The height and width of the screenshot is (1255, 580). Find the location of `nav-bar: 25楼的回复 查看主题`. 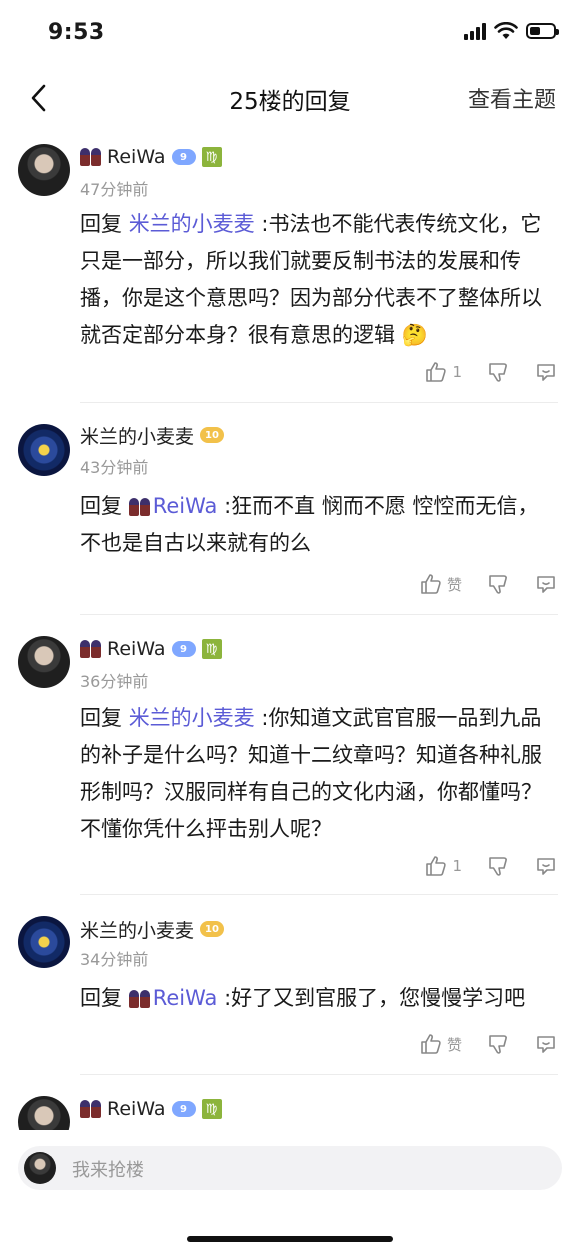

nav-bar: 25楼的回复 查看主题 is located at coordinates (290, 98).